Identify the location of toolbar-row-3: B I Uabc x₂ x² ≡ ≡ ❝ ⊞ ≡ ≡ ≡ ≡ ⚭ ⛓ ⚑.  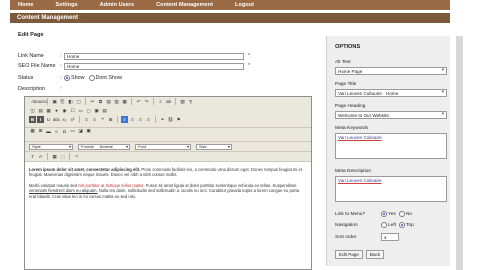
(168, 119).